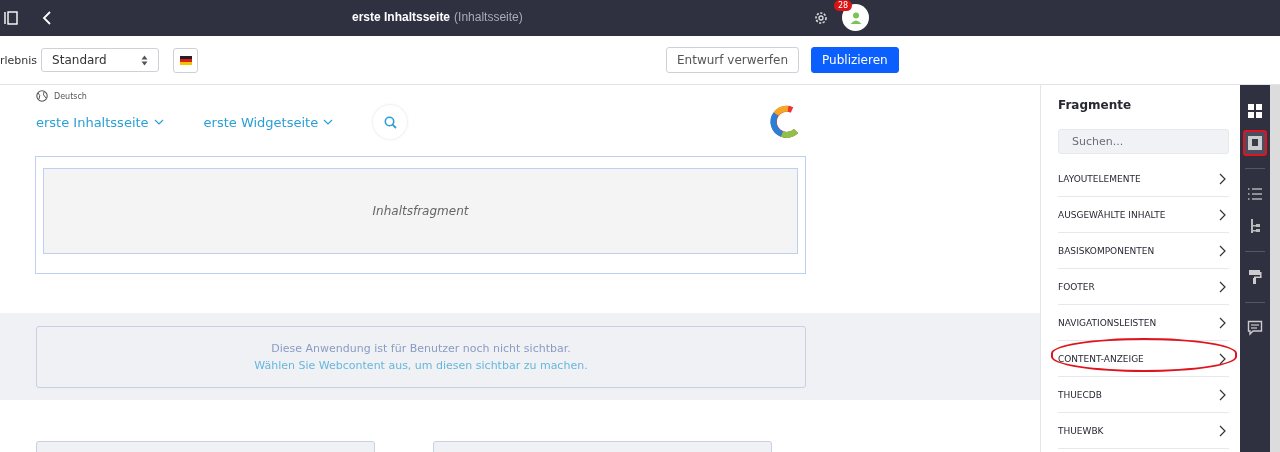 Image resolution: width=1280 pixels, height=452 pixels. Describe the element at coordinates (733, 60) in the screenshot. I see `discard-draft-button: Entwurf verwerfen` at that location.